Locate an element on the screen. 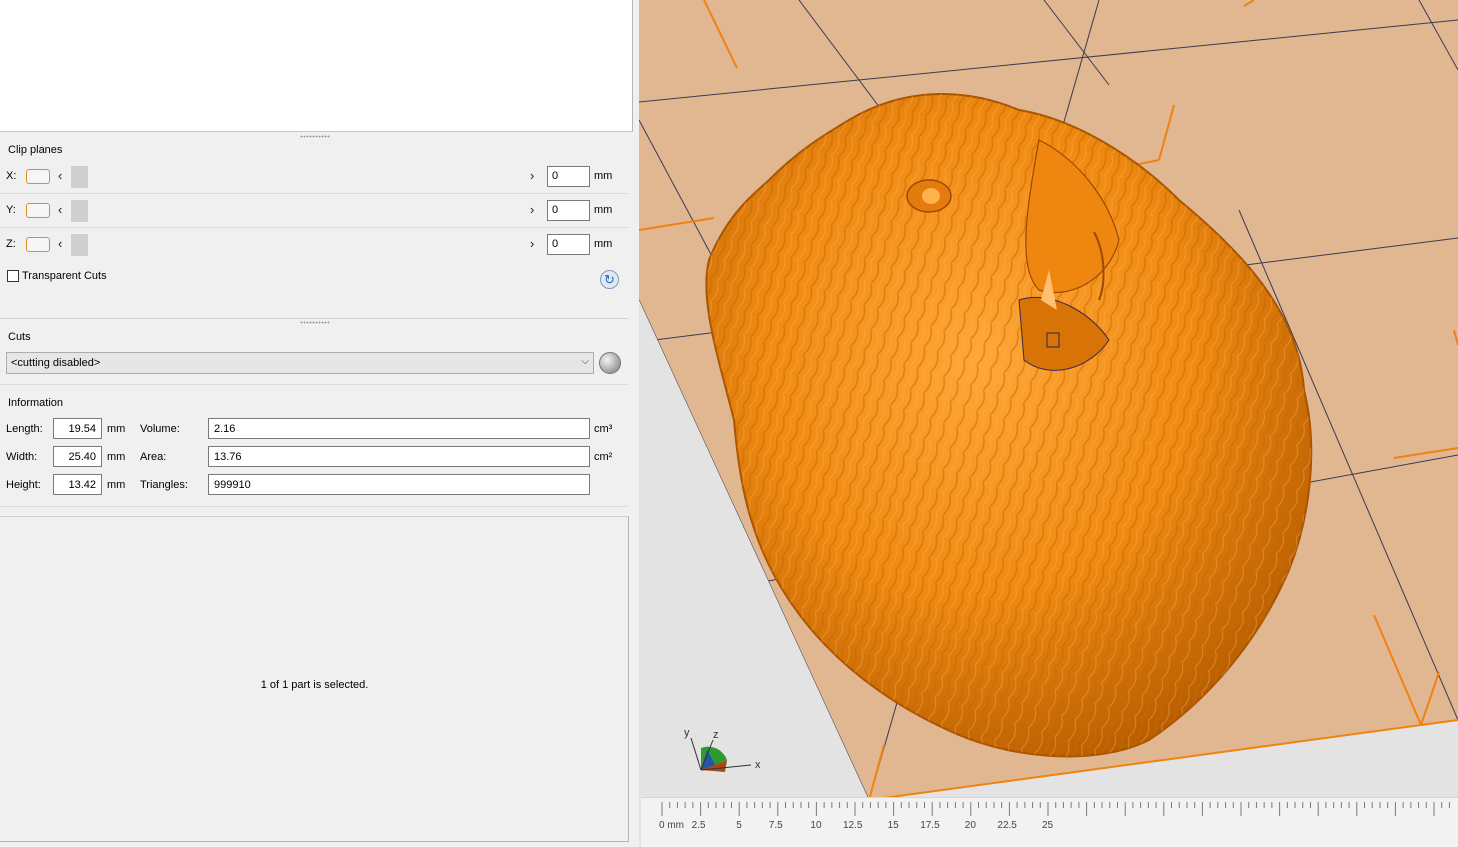 This screenshot has height=847, width=1458. ruler-label: 25 is located at coordinates (1048, 825).